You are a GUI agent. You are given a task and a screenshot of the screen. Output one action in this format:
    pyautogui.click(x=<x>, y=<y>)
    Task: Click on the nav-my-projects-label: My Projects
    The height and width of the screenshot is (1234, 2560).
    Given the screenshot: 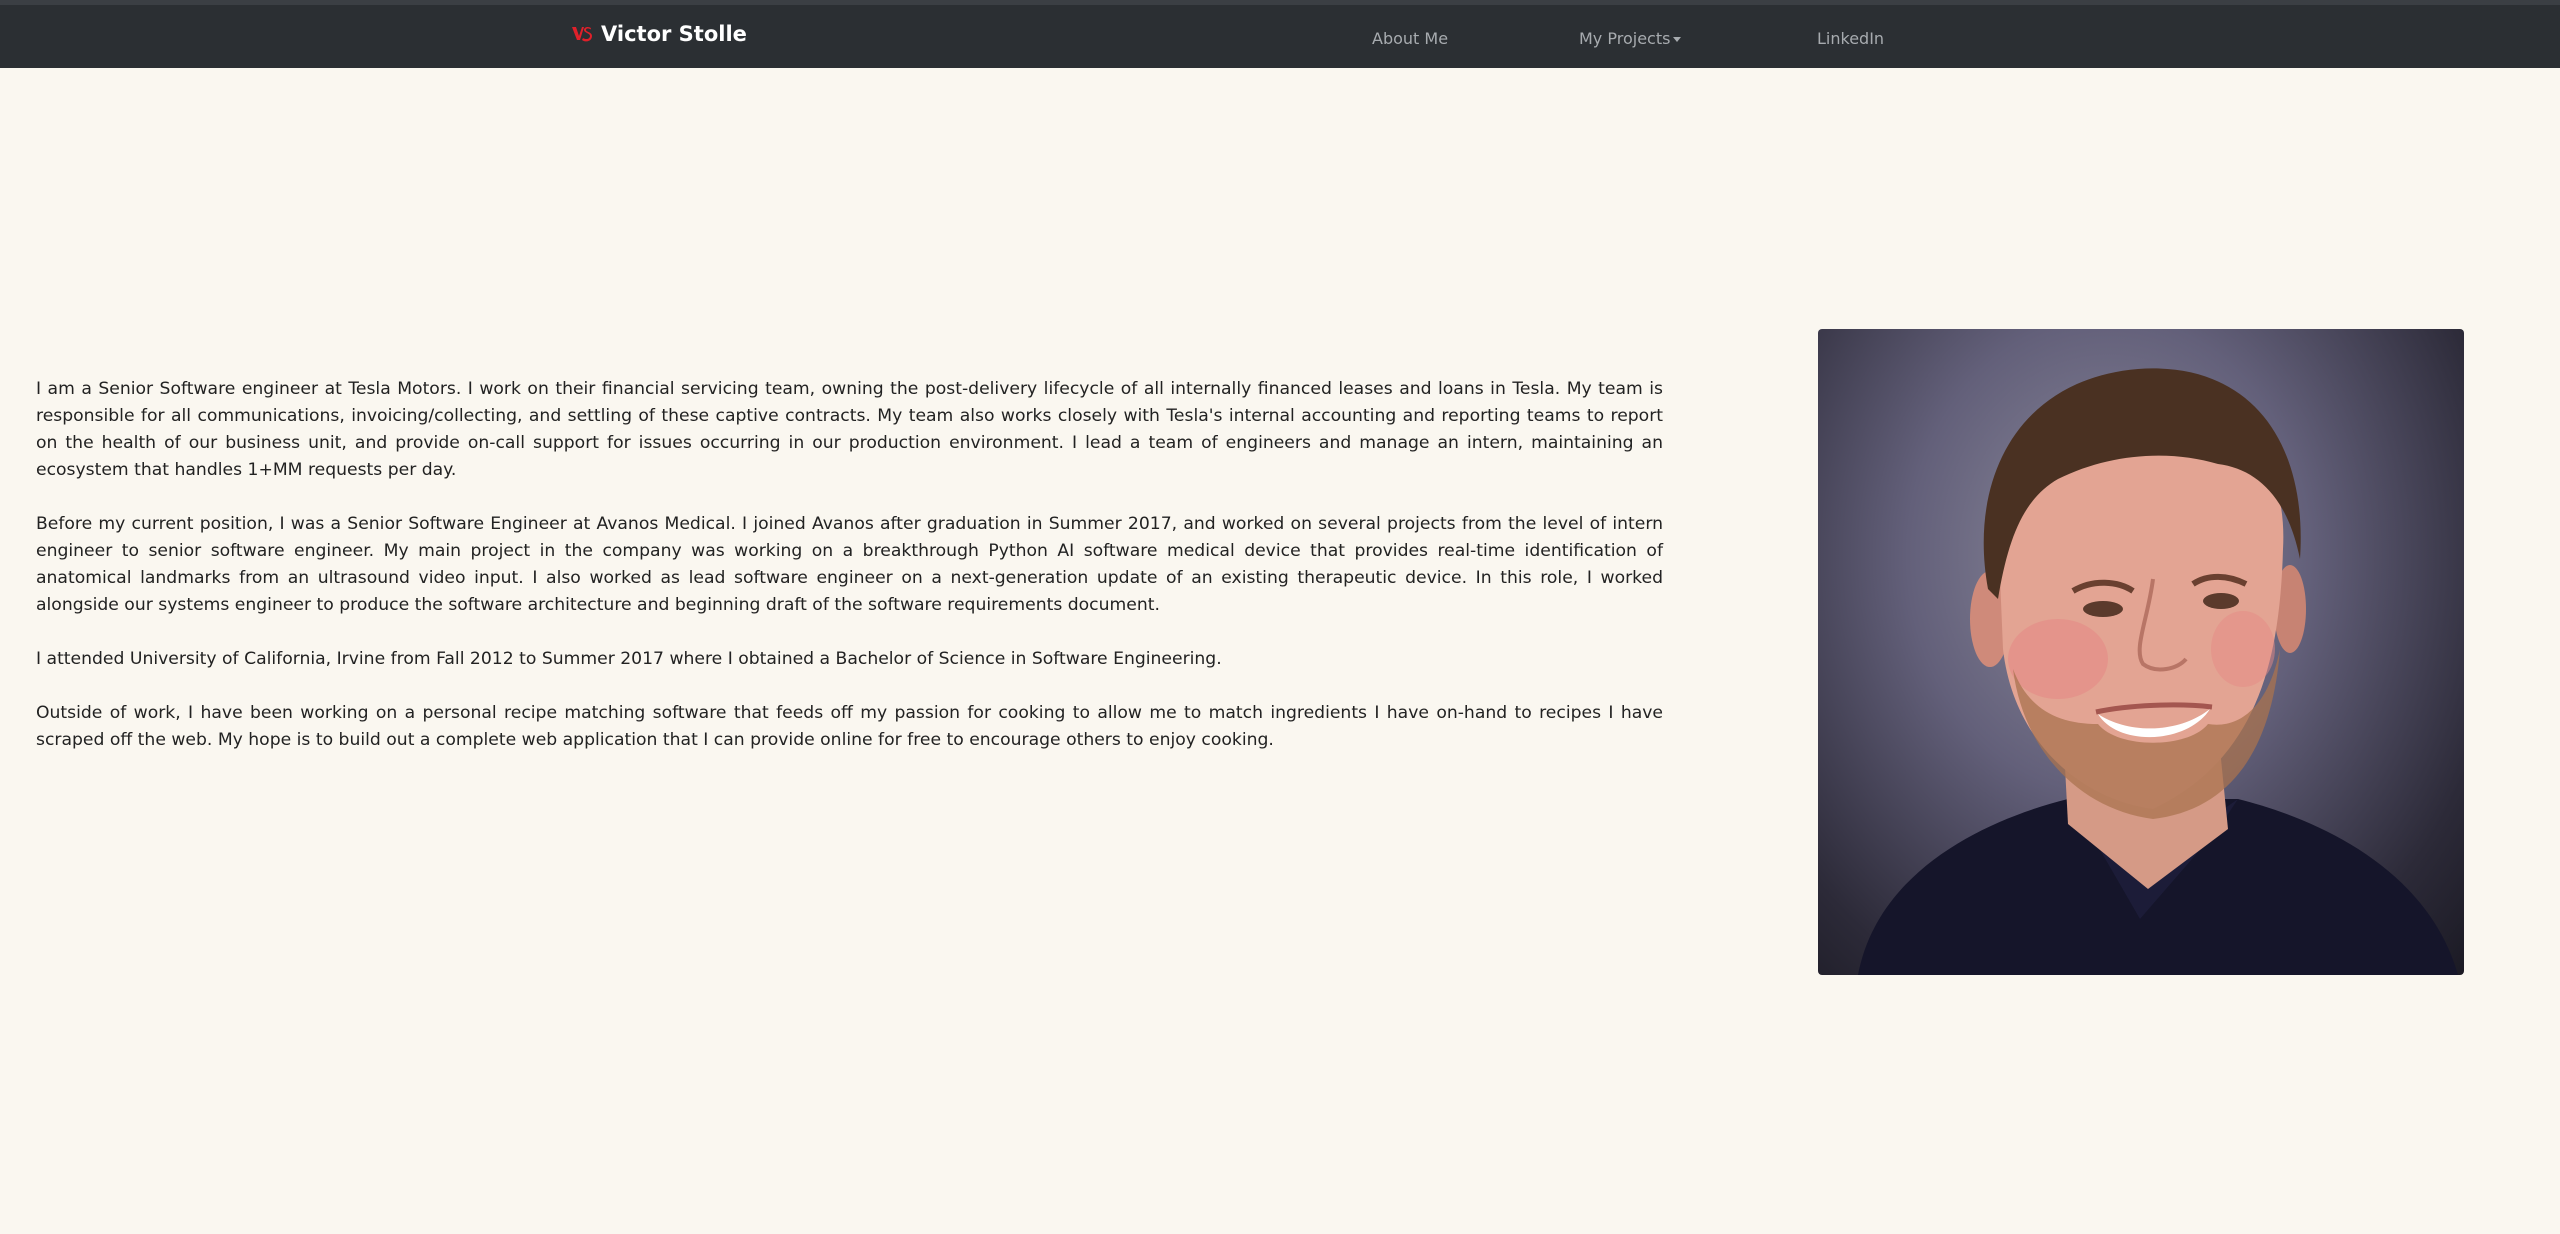 What is the action you would take?
    pyautogui.click(x=1625, y=38)
    